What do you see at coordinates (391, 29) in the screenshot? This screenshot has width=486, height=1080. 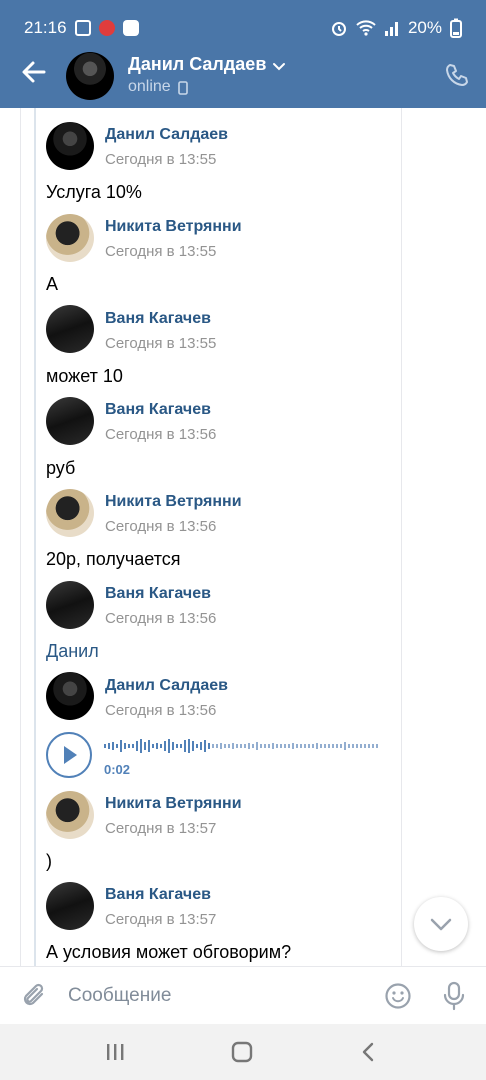 I see `signal-icon` at bounding box center [391, 29].